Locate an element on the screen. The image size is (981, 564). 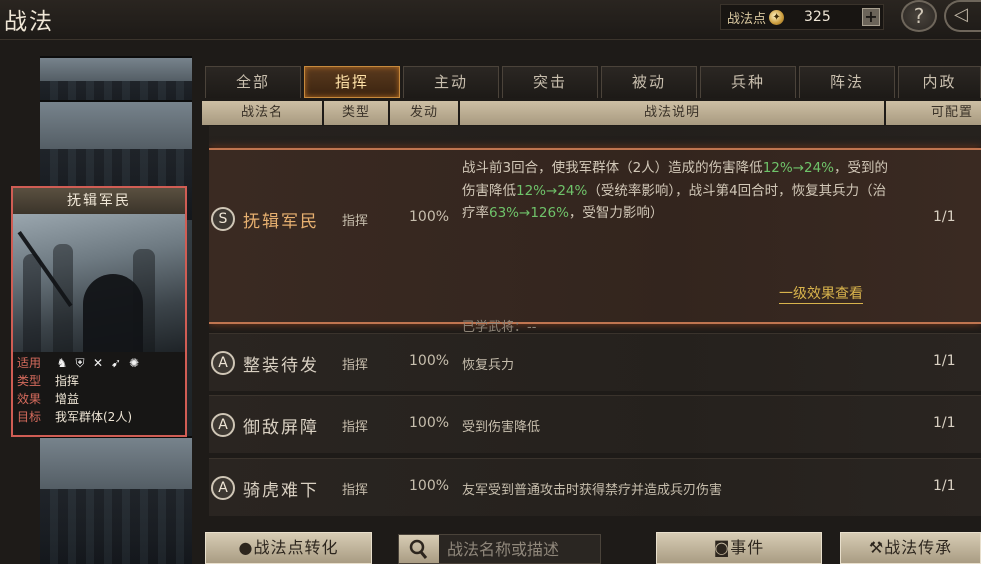
search-icon is located at coordinates (418, 549).